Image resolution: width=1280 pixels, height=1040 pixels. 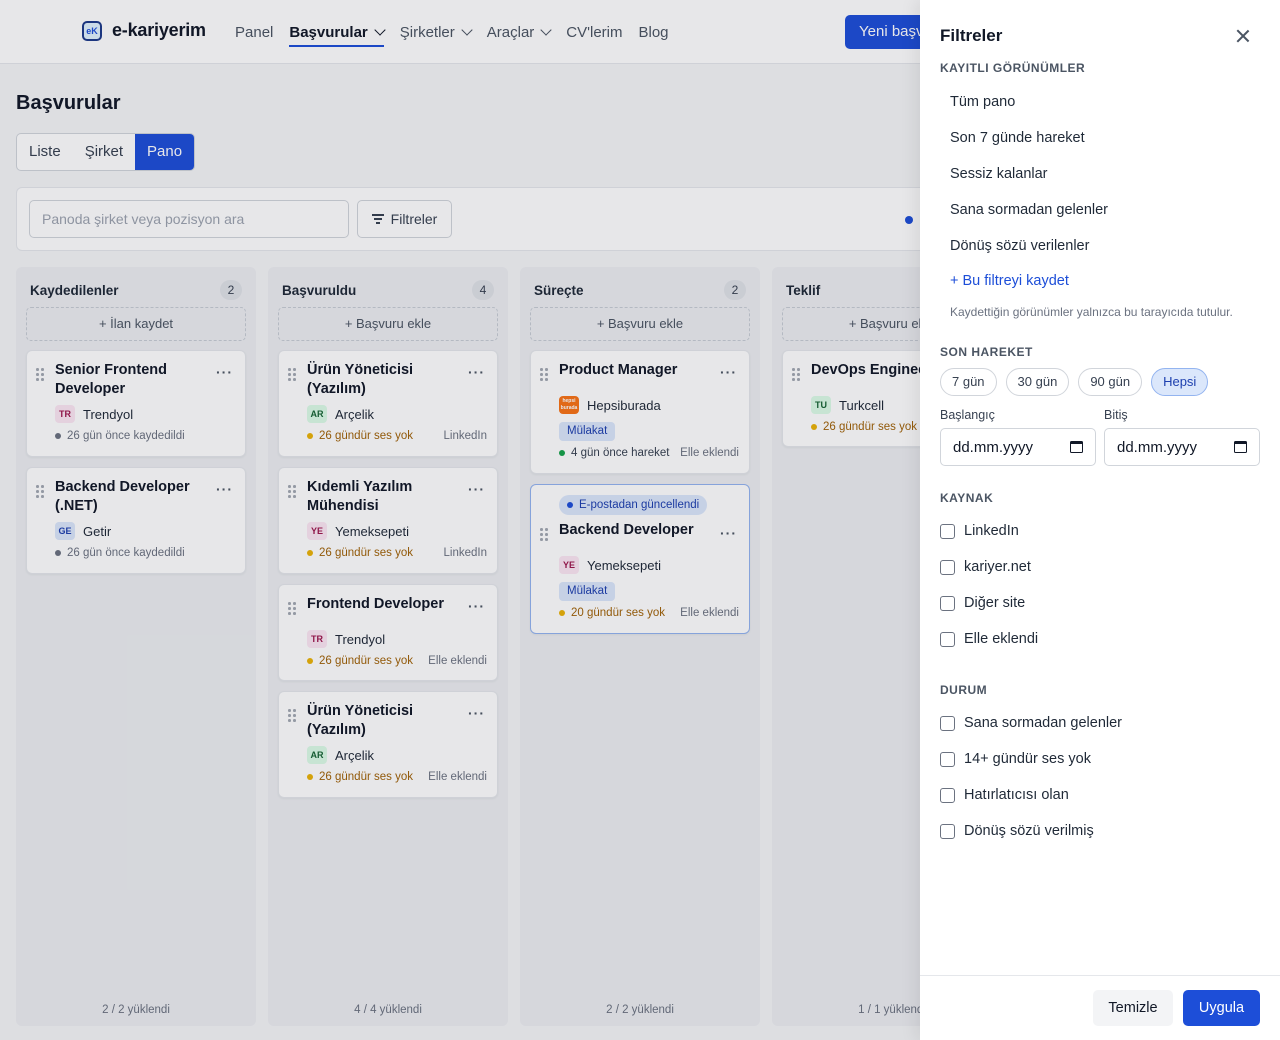 What do you see at coordinates (967, 498) in the screenshot?
I see `source-heading: KAYNAK` at bounding box center [967, 498].